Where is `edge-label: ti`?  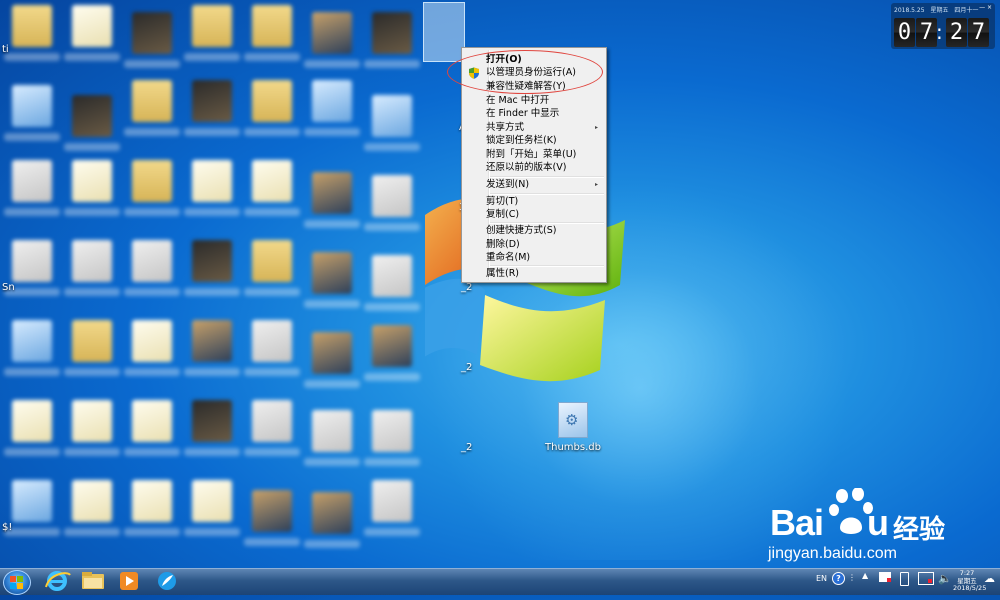
edge-label: ti is located at coordinates (5, 49).